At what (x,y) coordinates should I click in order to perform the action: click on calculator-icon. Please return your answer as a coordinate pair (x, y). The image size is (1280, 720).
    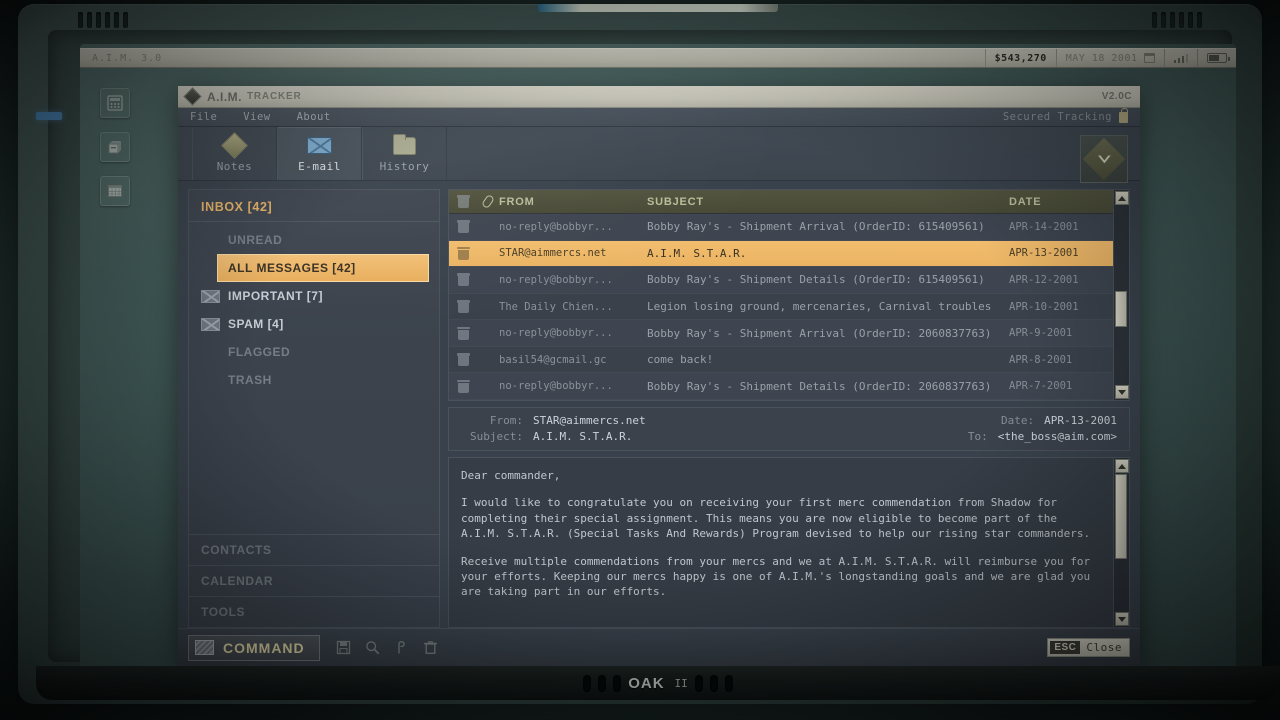
    Looking at the image, I should click on (115, 103).